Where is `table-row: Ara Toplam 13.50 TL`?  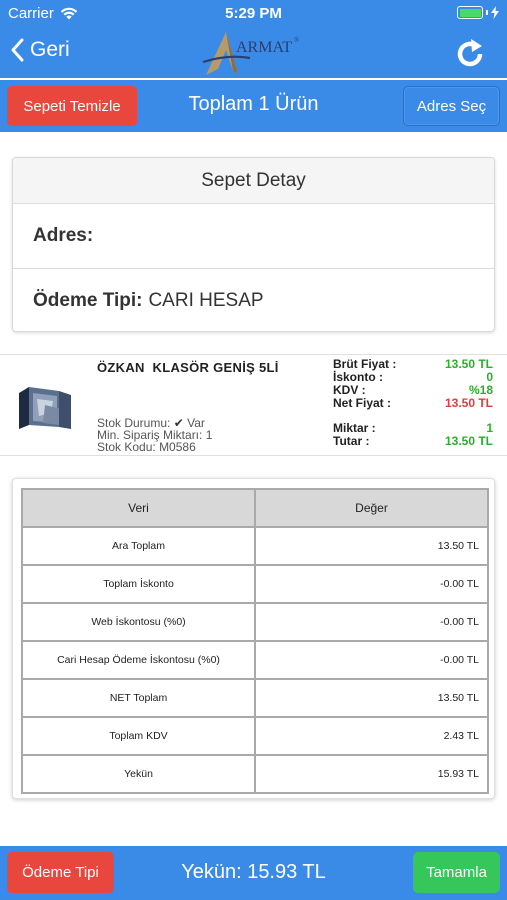
table-row: Ara Toplam 13.50 TL is located at coordinates (254, 546).